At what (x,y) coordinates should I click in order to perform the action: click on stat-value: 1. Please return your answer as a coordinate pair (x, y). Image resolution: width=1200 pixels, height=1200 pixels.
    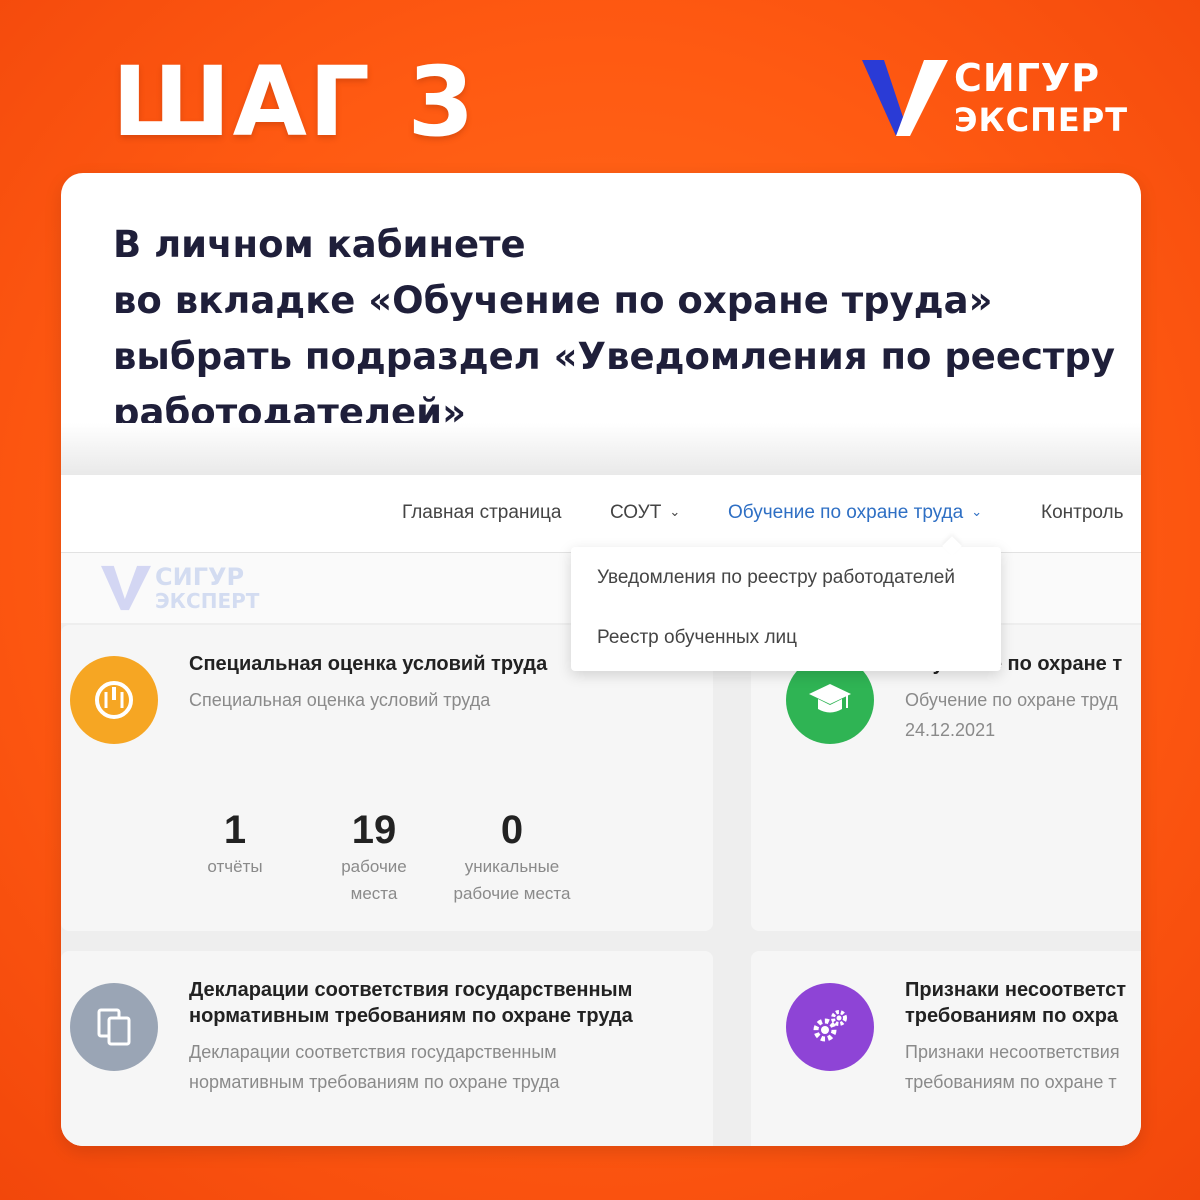
    Looking at the image, I should click on (235, 830).